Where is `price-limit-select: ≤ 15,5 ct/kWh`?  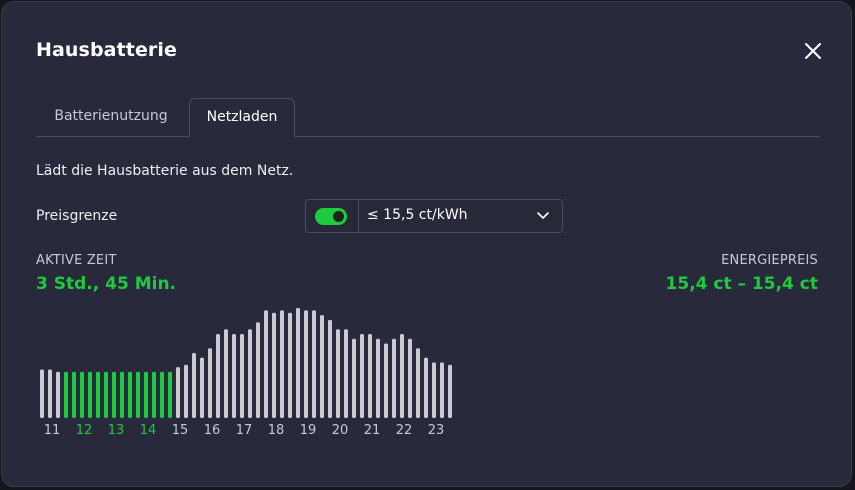
price-limit-select: ≤ 15,5 ct/kWh is located at coordinates (460, 216).